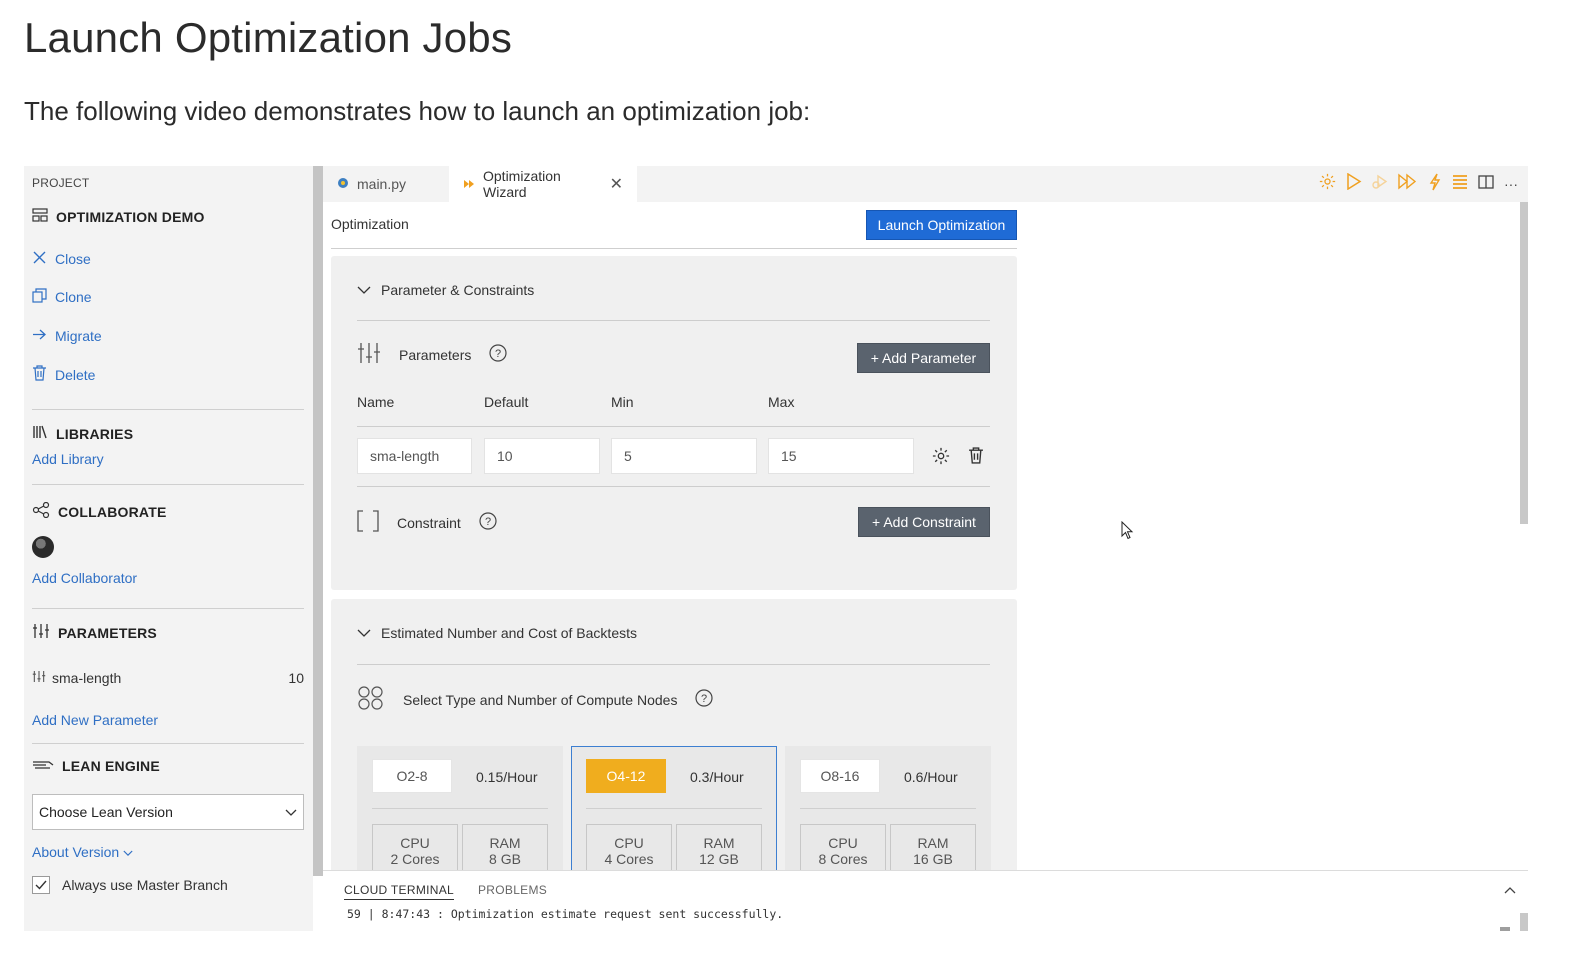 The width and height of the screenshot is (1569, 953). What do you see at coordinates (717, 777) in the screenshot?
I see `node-price: 0.3/Hour` at bounding box center [717, 777].